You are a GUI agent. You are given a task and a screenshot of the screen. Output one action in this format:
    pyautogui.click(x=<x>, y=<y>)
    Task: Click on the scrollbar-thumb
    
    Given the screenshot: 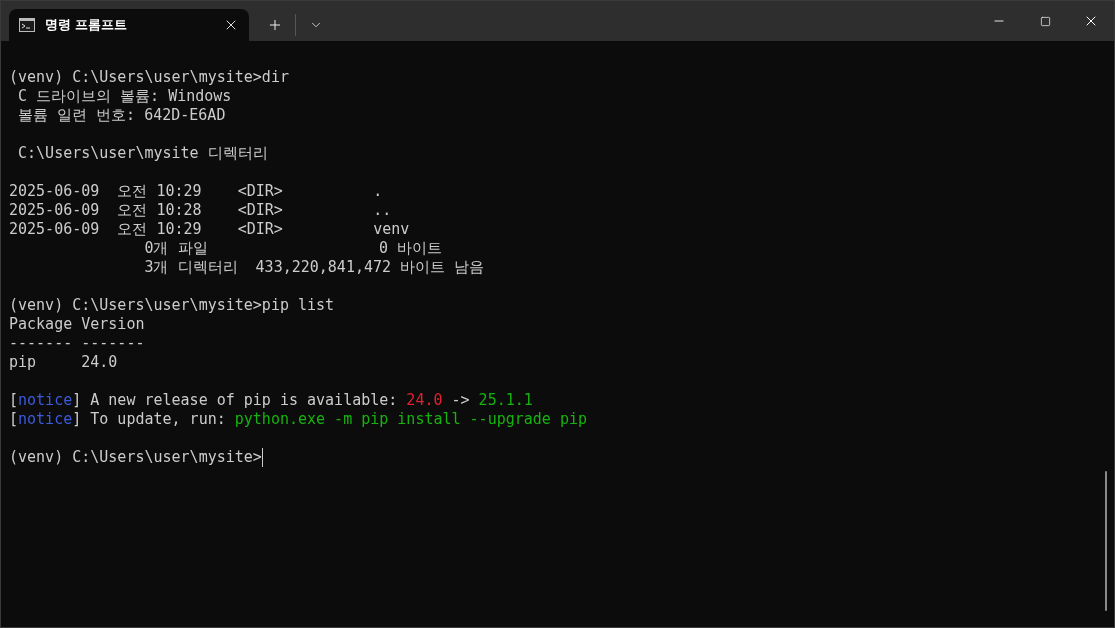 What is the action you would take?
    pyautogui.click(x=1106, y=541)
    